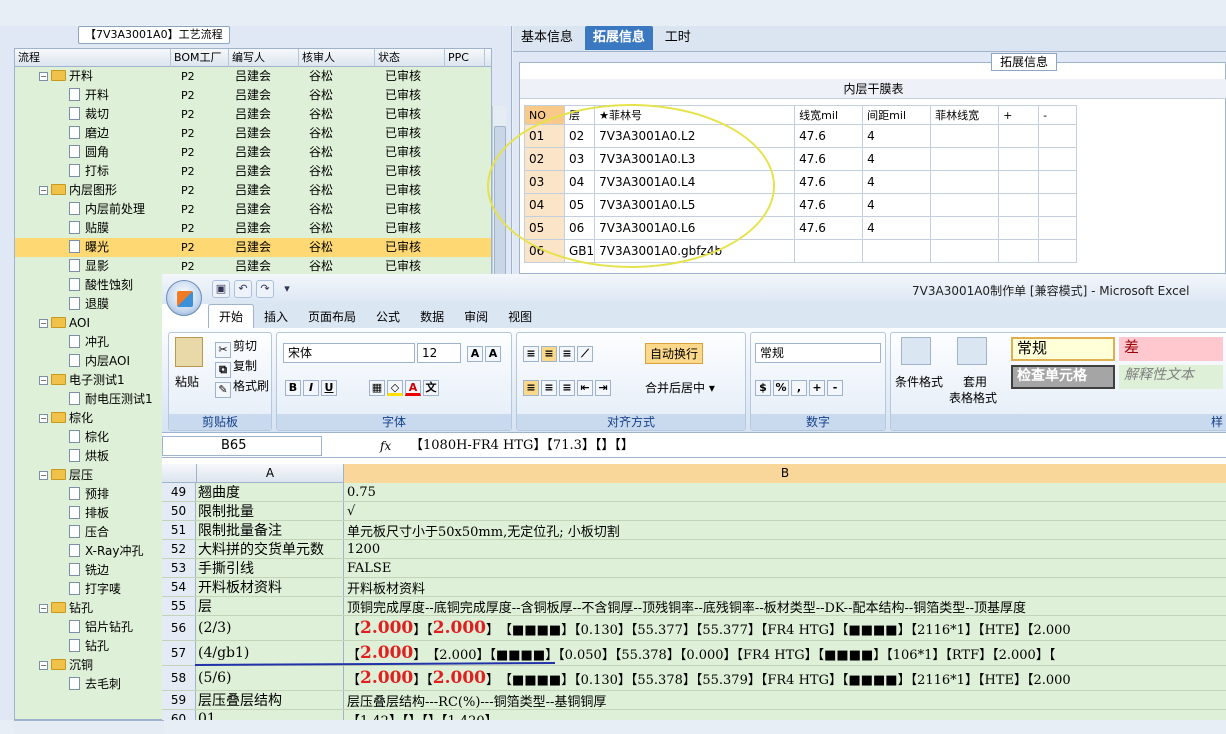 This screenshot has width=1226, height=734. What do you see at coordinates (1019, 115) in the screenshot?
I see `grid-header-cell: +` at bounding box center [1019, 115].